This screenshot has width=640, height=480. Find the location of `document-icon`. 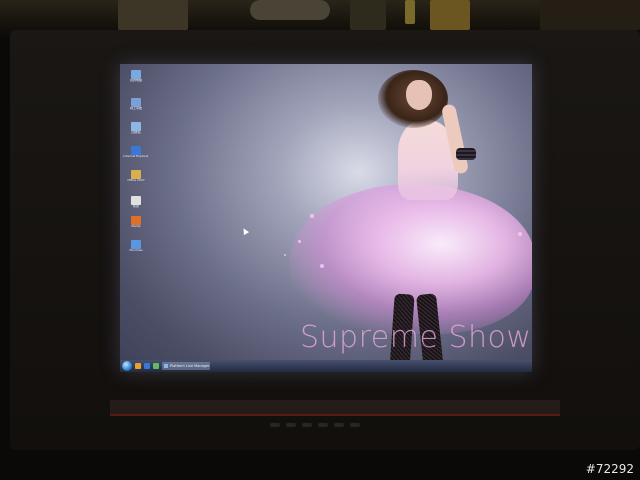

document-icon is located at coordinates (136, 200).